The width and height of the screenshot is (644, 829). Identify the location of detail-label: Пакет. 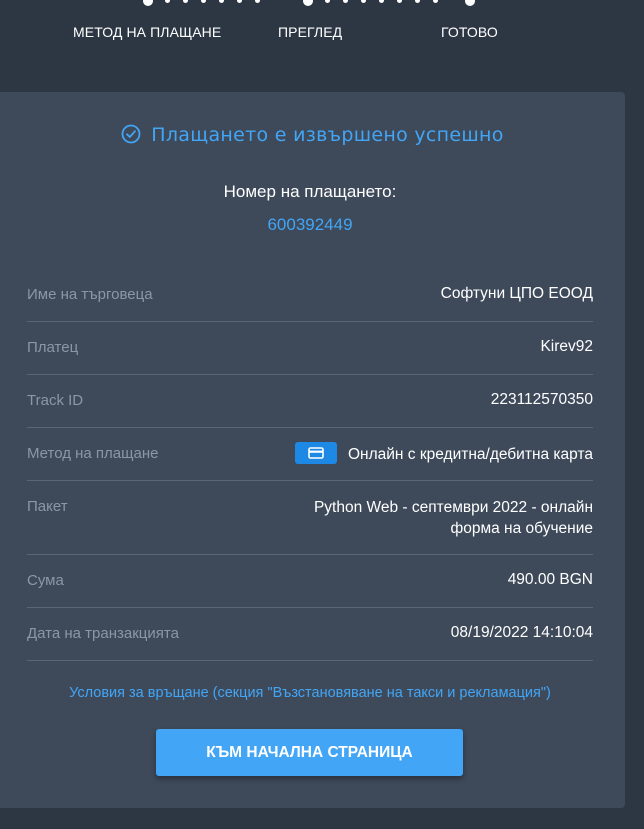
(47, 506).